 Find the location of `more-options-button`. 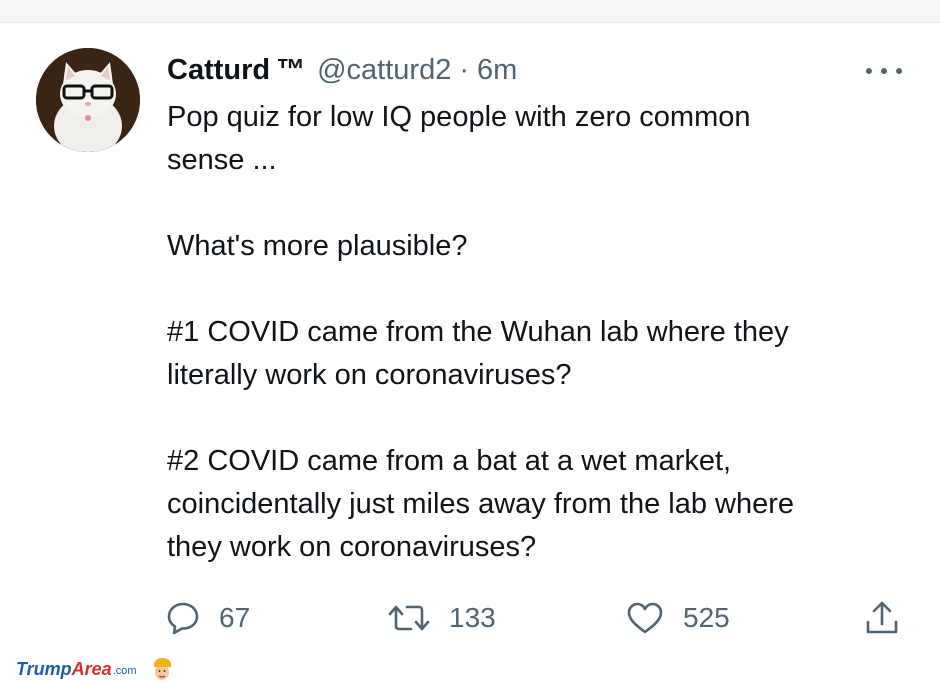

more-options-button is located at coordinates (884, 71).